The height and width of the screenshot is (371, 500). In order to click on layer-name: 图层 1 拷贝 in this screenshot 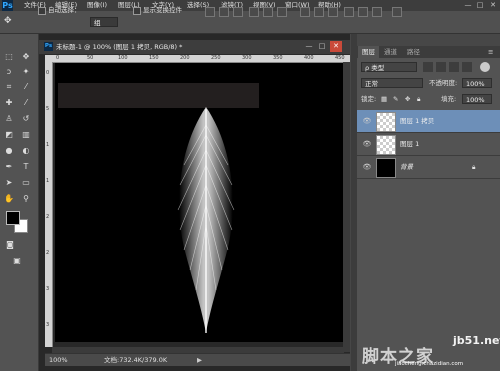, I will do `click(417, 121)`.